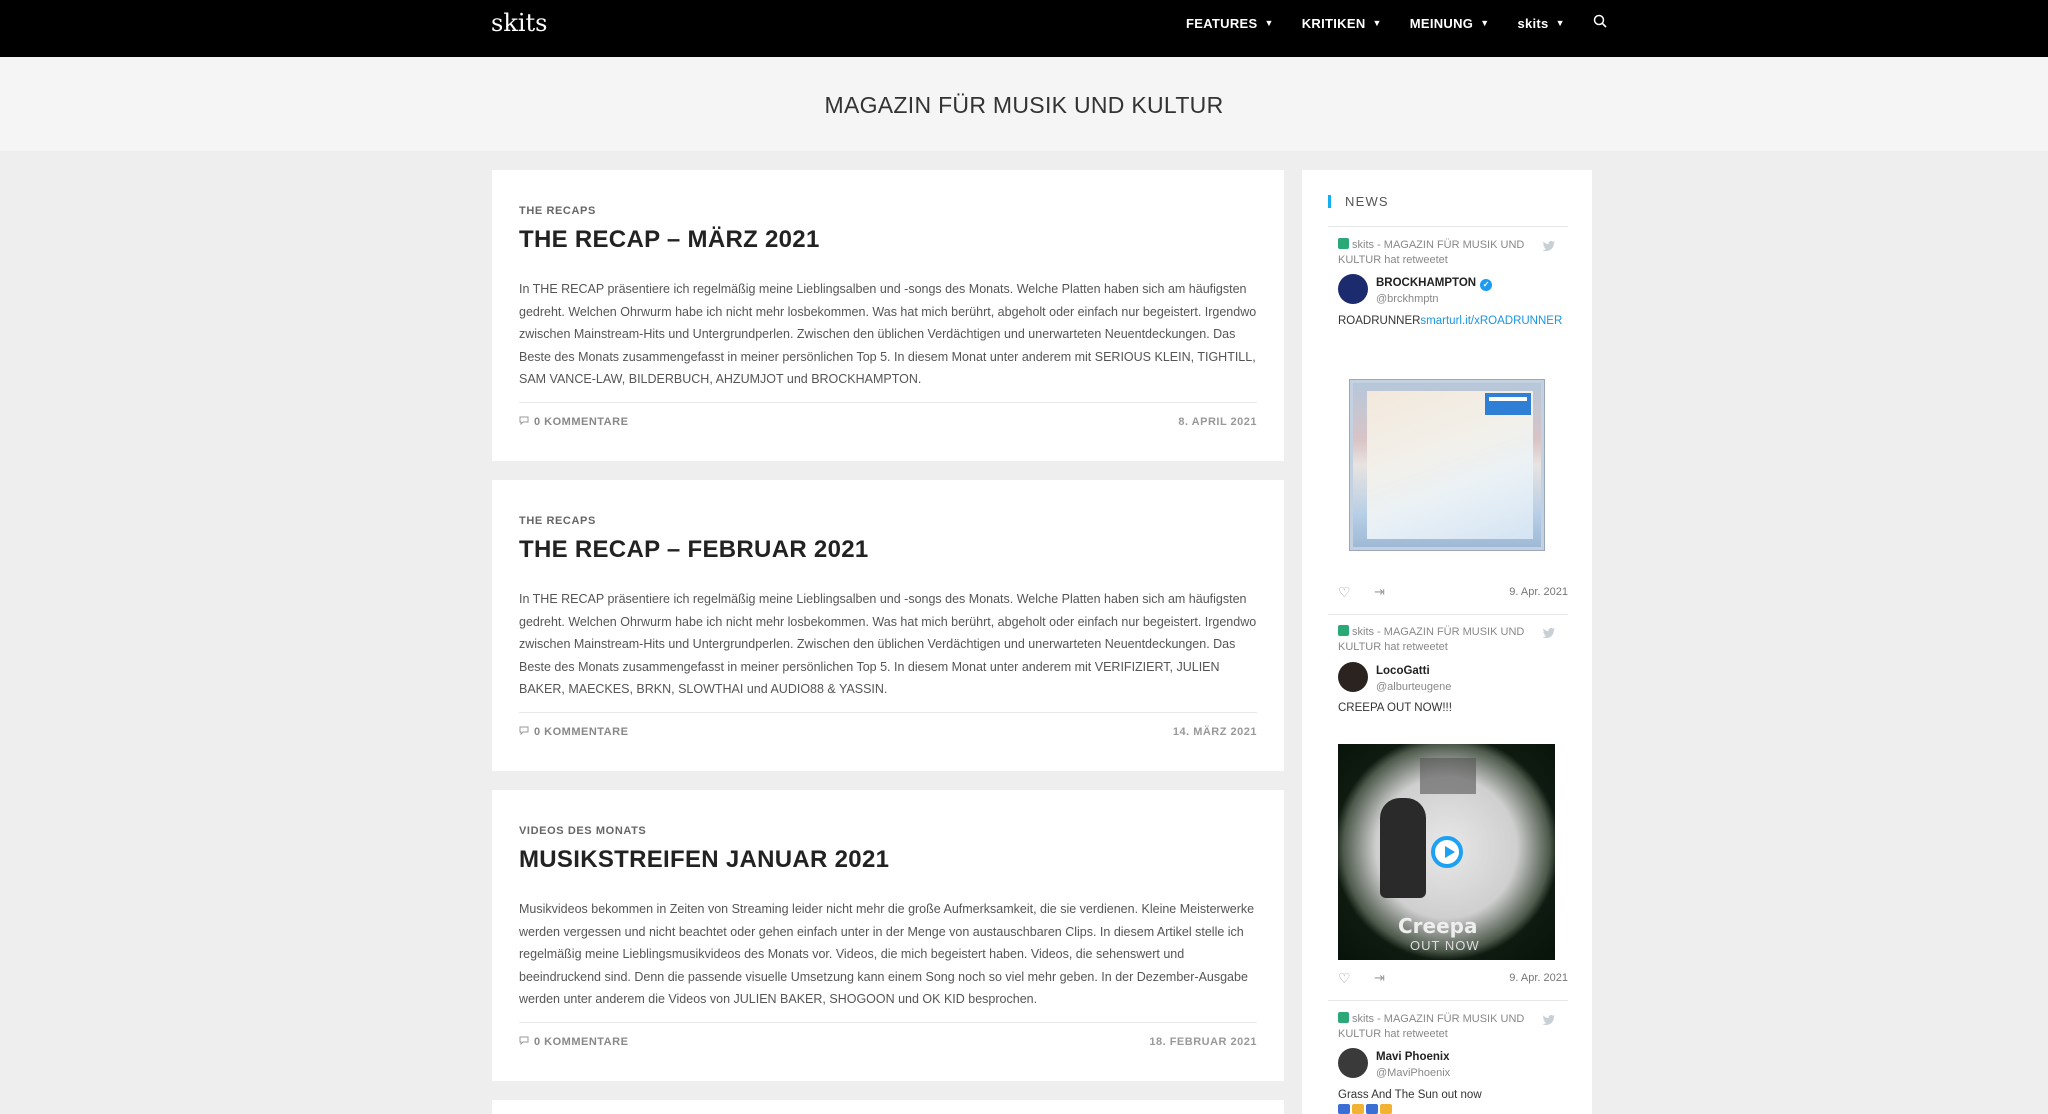  Describe the element at coordinates (1413, 687) in the screenshot. I see `tweet-handle: @alburteugene` at that location.